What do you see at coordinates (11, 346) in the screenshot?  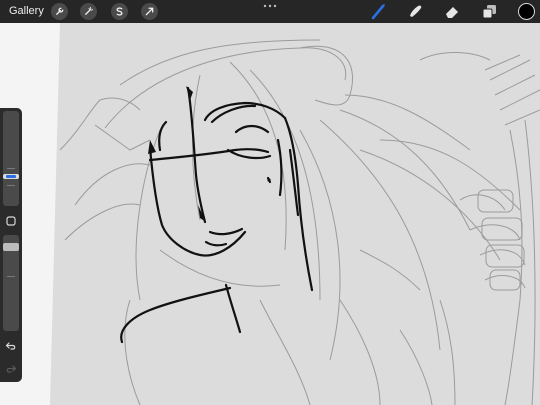 I see `undo-icon` at bounding box center [11, 346].